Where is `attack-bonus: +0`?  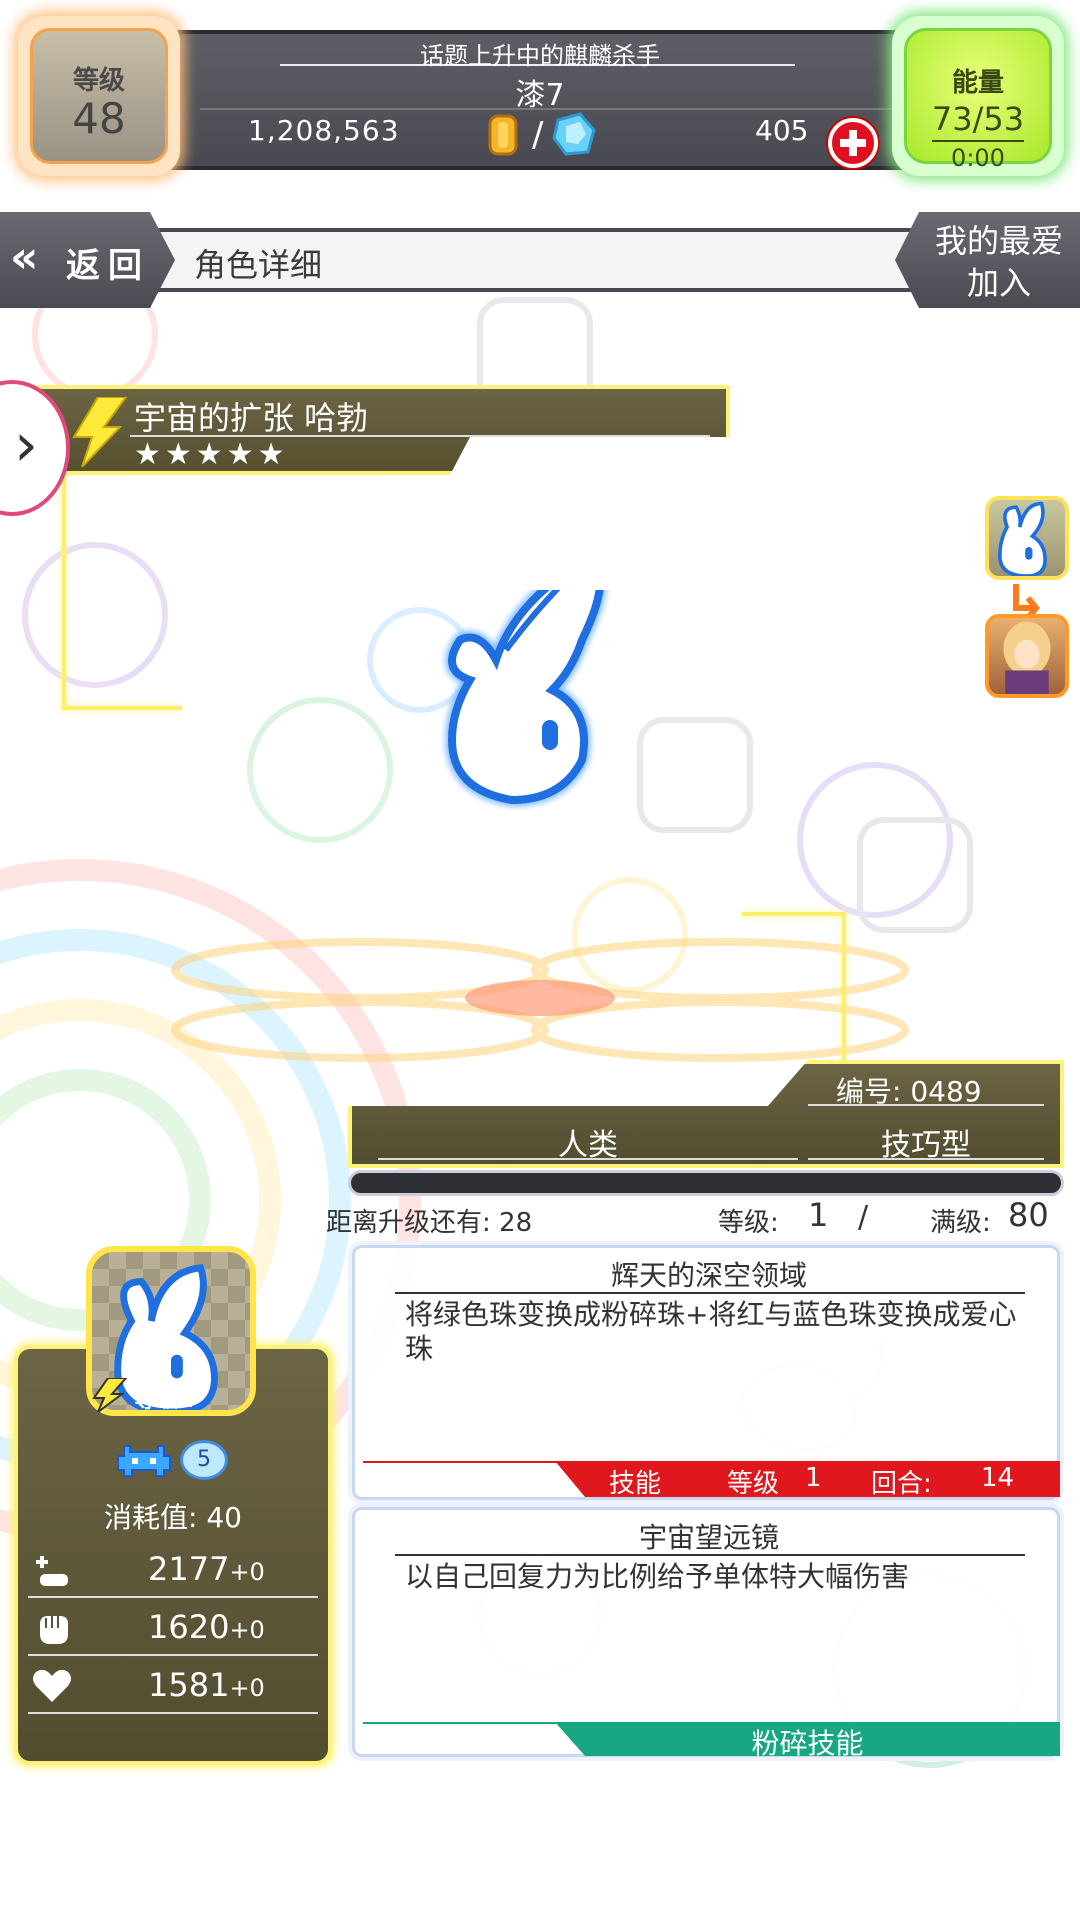 attack-bonus: +0 is located at coordinates (247, 1630).